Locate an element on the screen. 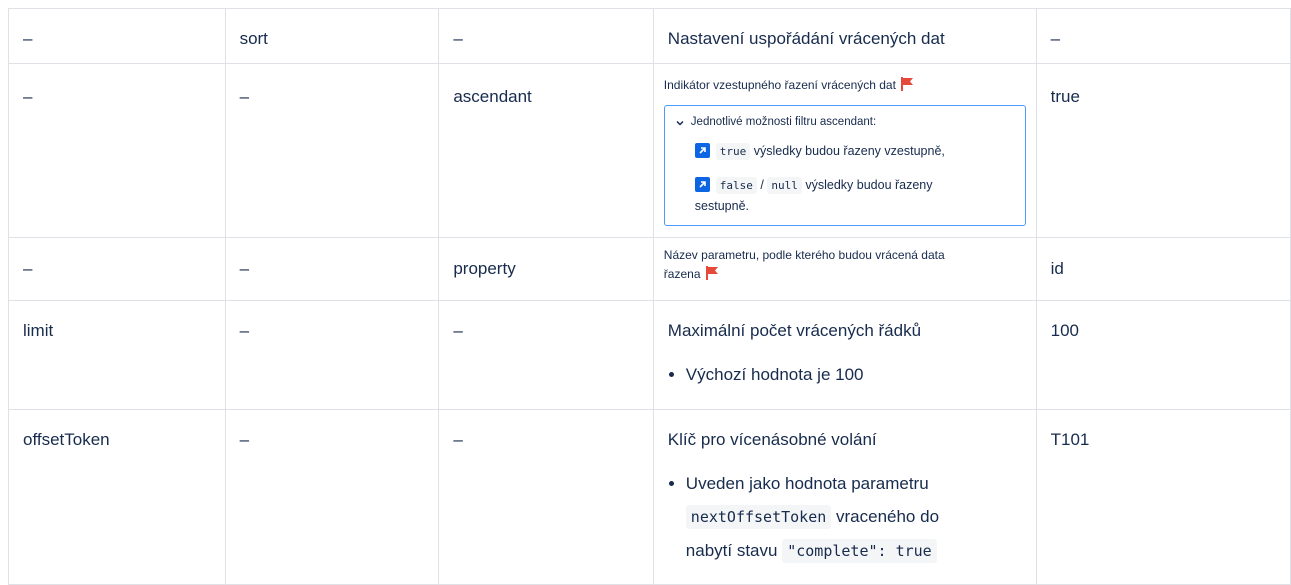 The image size is (1291, 585). list-item: true výsledky budou řazeny vzestupně, is located at coordinates (845, 152).